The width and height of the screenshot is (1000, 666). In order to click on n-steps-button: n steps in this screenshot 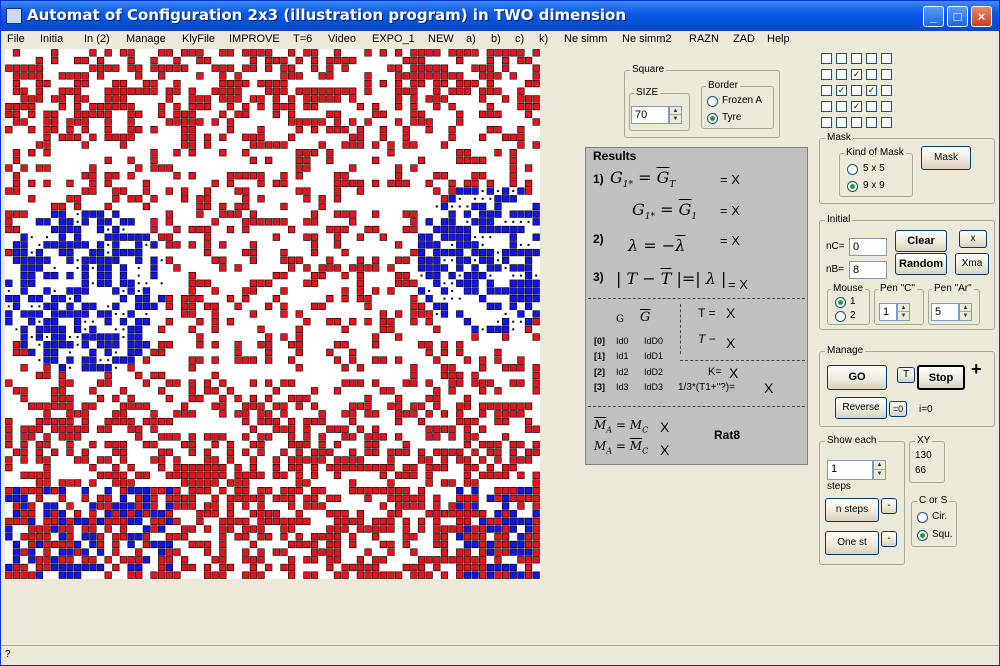, I will do `click(852, 510)`.